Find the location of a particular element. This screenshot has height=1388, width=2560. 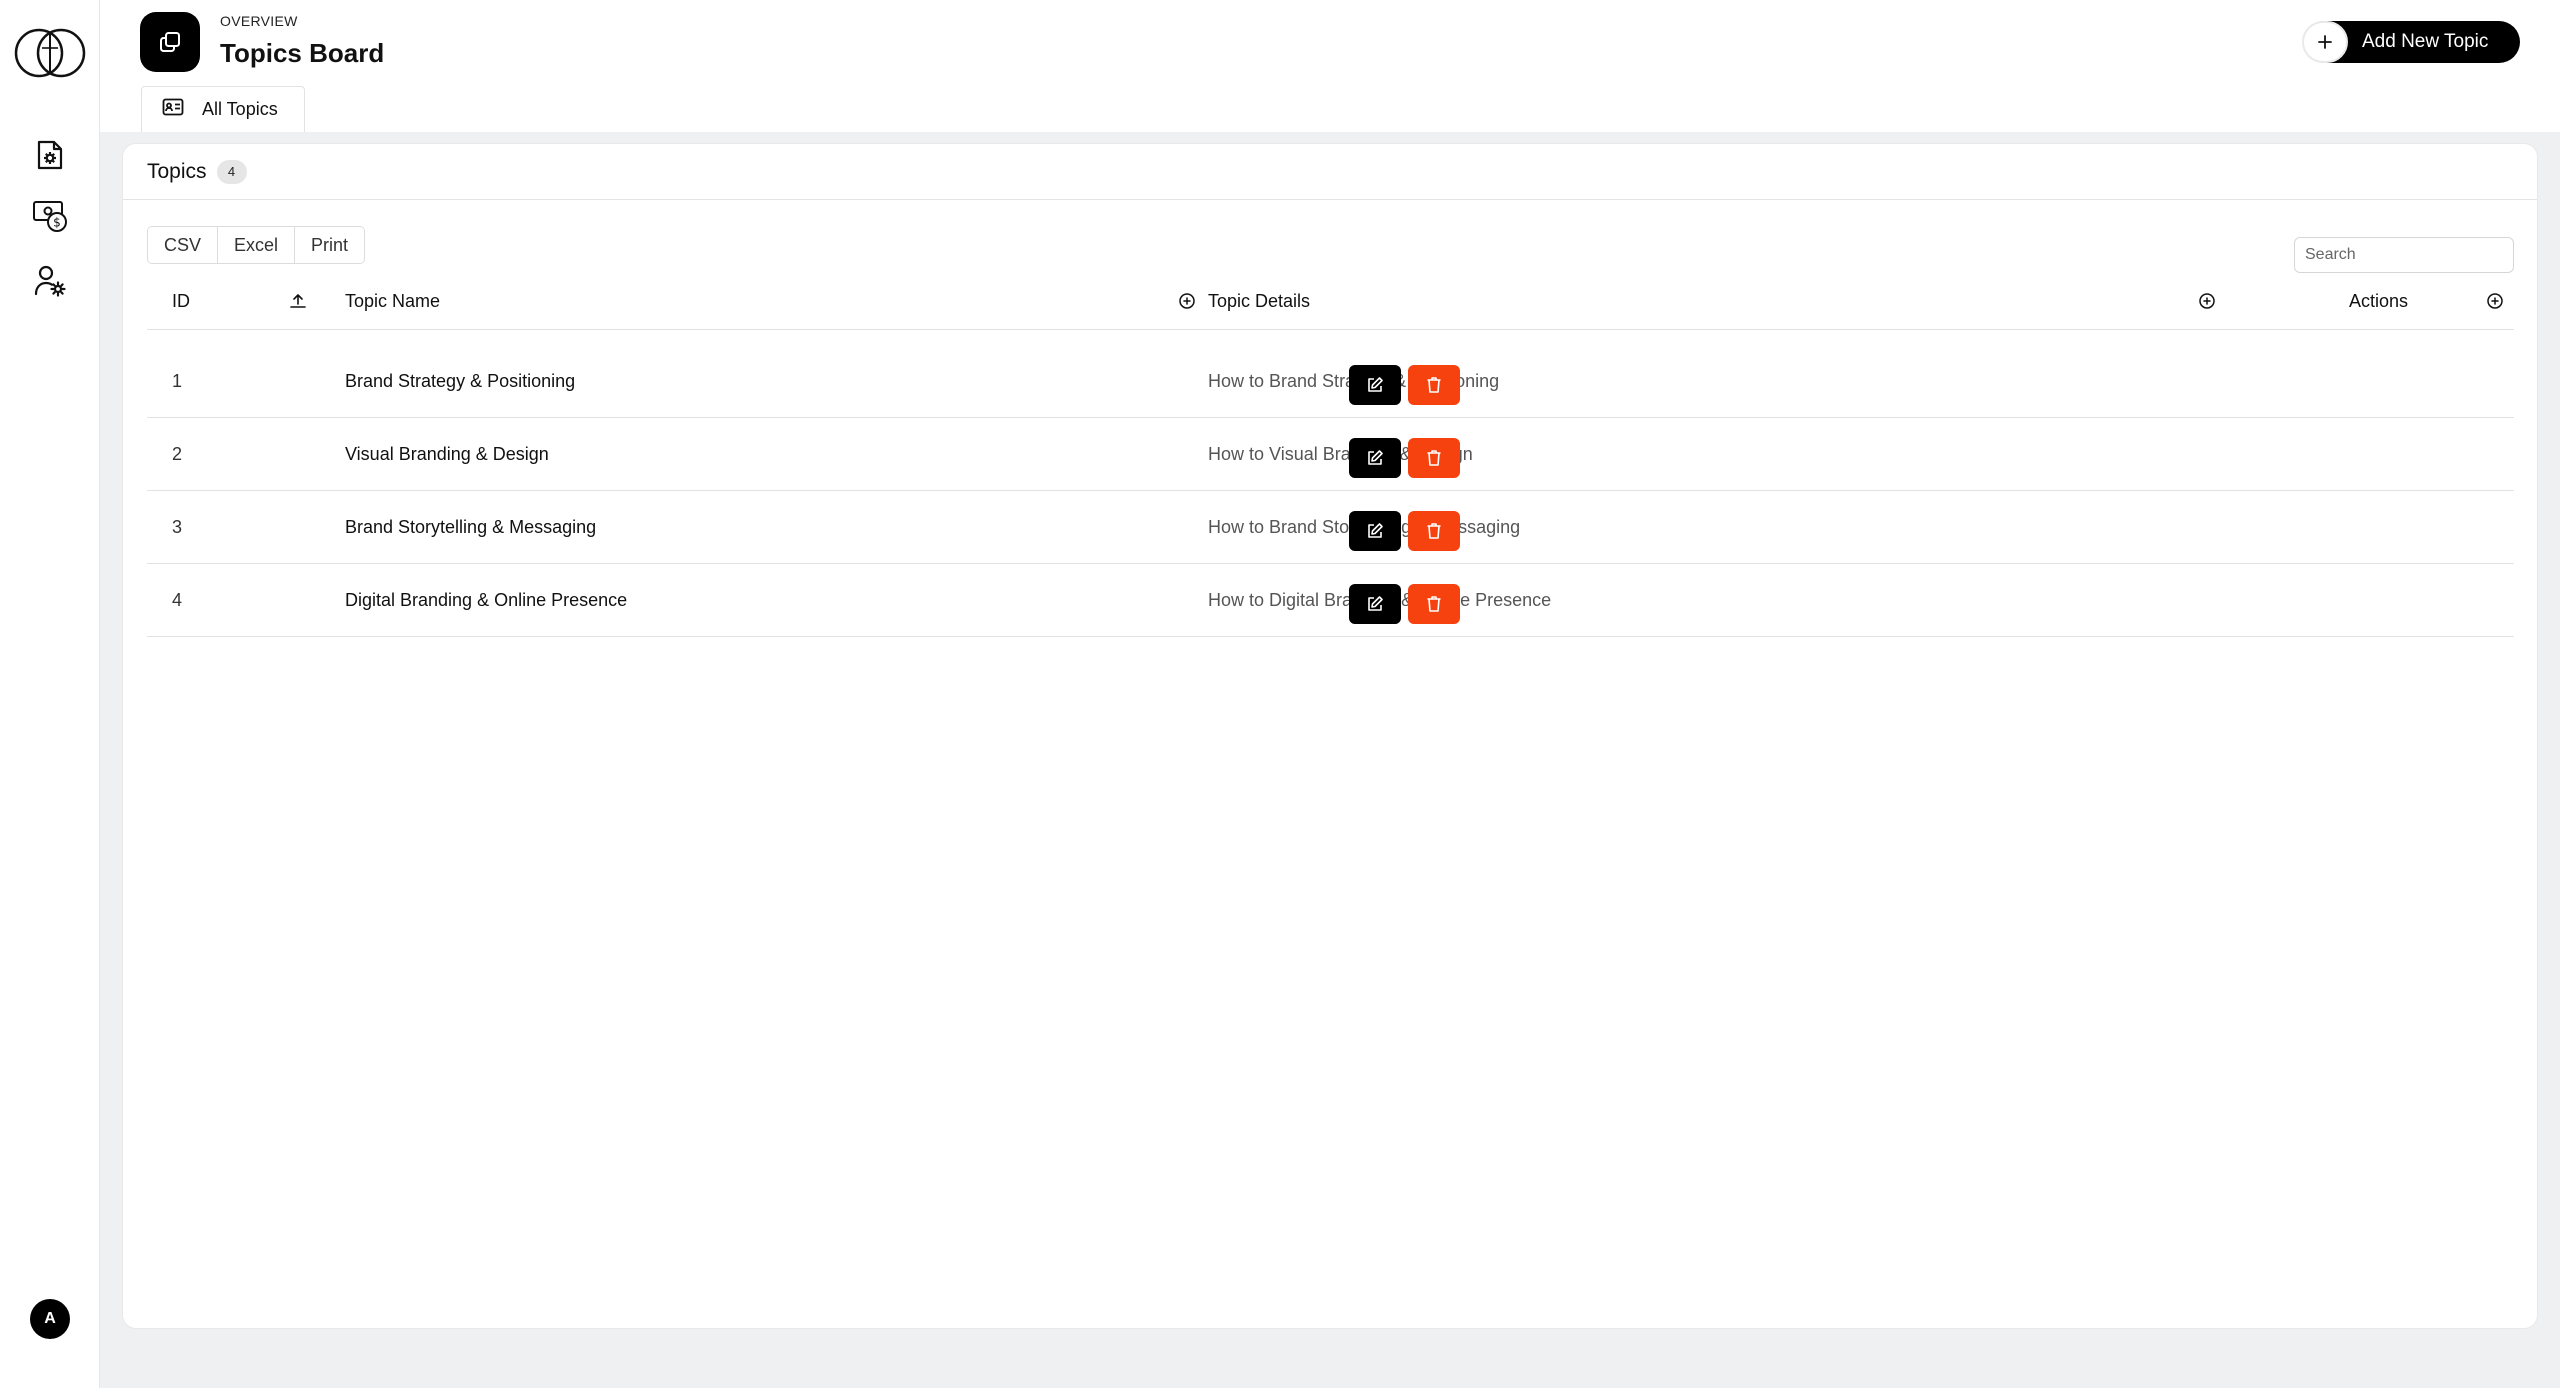

cell-id: 2 is located at coordinates (177, 454).